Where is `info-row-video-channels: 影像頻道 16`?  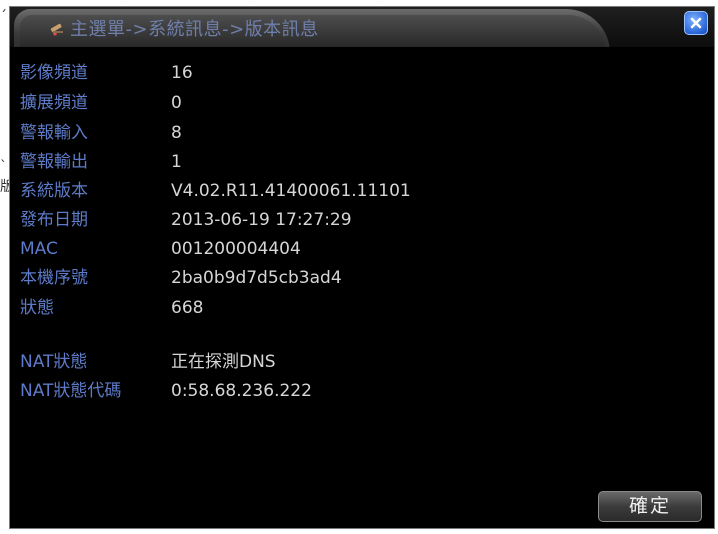 info-row-video-channels: 影像頻道 16 is located at coordinates (362, 73).